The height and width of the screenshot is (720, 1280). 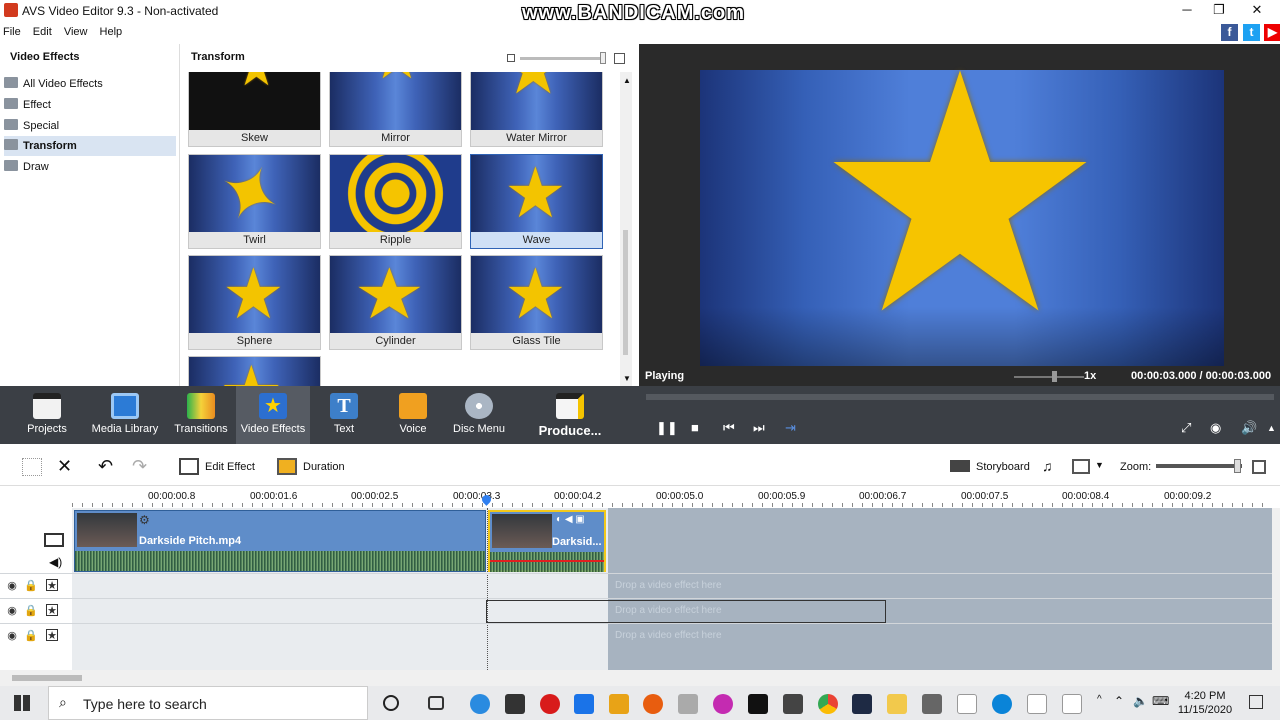 I want to click on speed-slider-handle, so click(x=1054, y=376).